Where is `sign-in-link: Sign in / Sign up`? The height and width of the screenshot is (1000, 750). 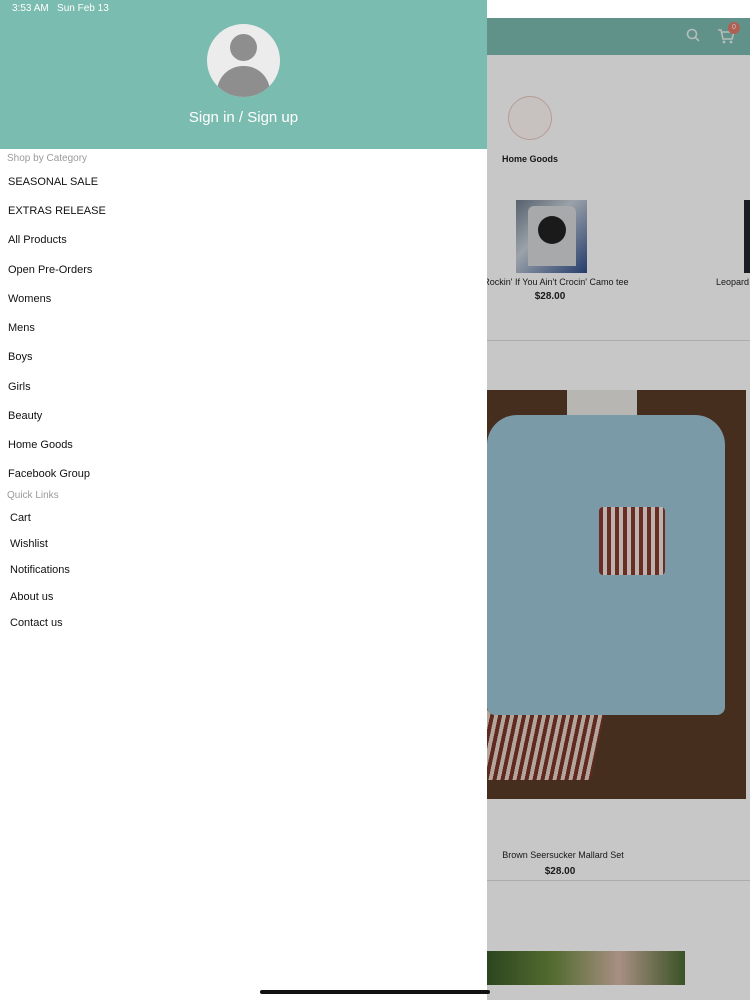 sign-in-link: Sign in / Sign up is located at coordinates (243, 117).